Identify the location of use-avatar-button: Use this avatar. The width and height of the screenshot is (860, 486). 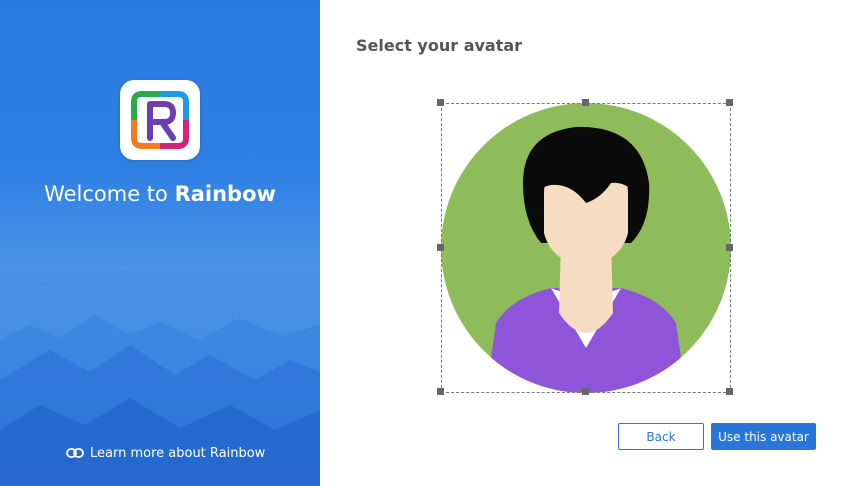
(763, 436).